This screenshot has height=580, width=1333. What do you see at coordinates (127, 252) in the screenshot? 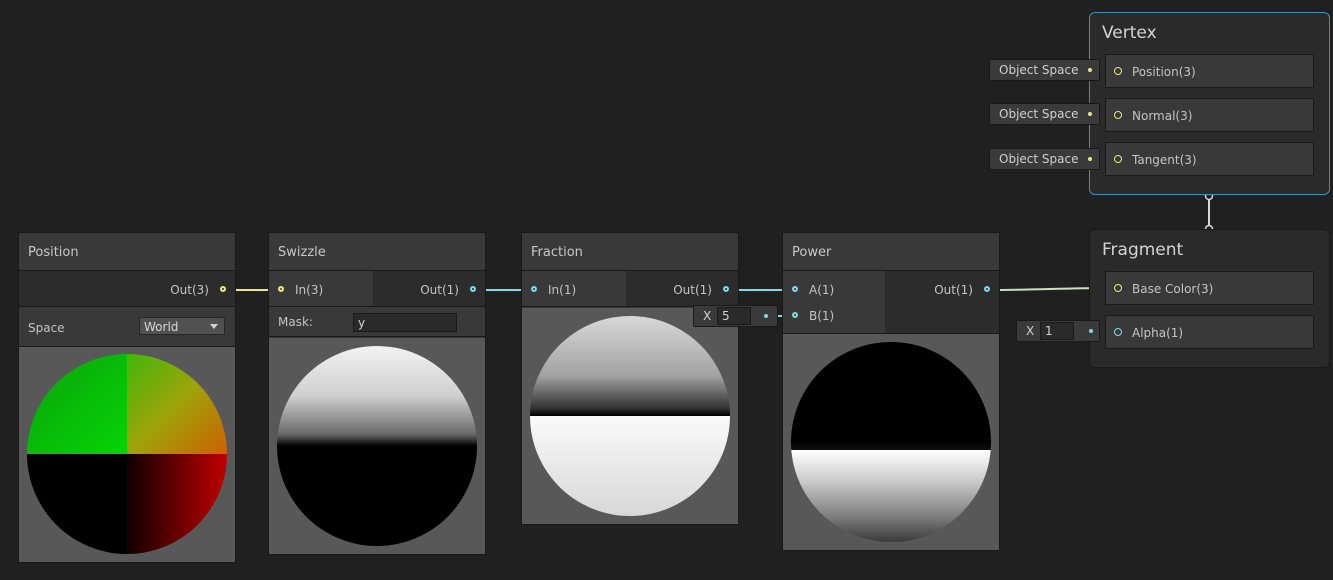
I see `node-title: Position` at bounding box center [127, 252].